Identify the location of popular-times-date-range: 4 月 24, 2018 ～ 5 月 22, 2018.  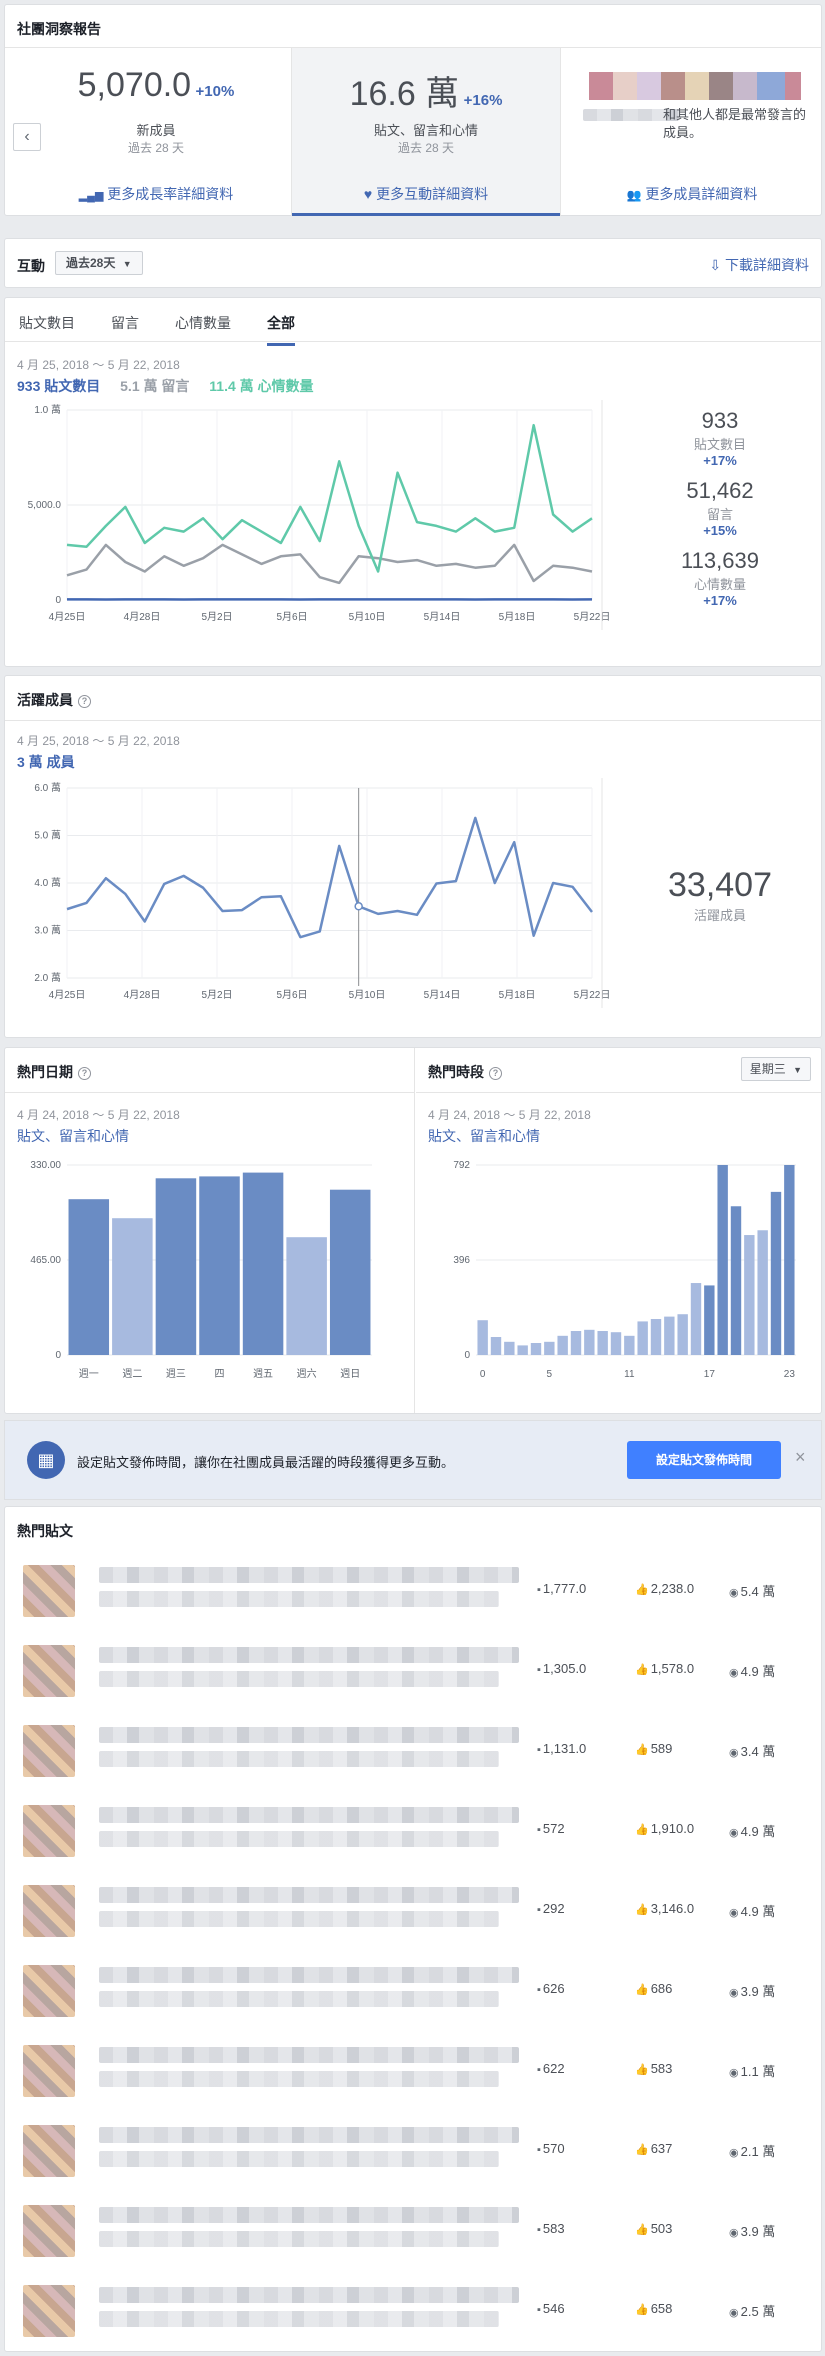
(509, 1115).